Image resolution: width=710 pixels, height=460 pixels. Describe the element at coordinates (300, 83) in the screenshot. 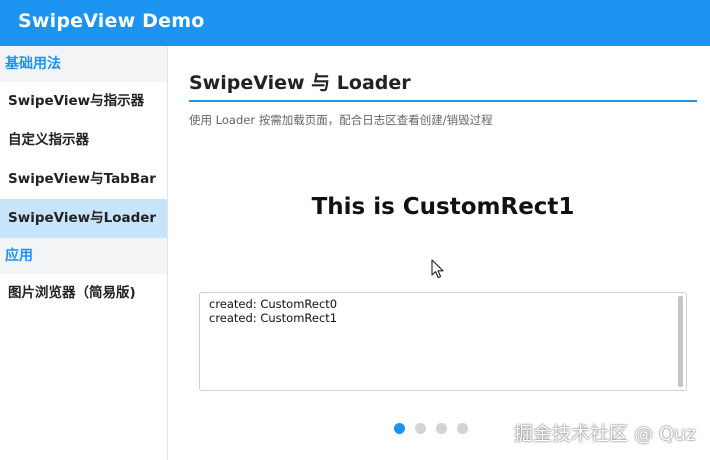

I see `page-title: SwipeView 与 Loader` at that location.